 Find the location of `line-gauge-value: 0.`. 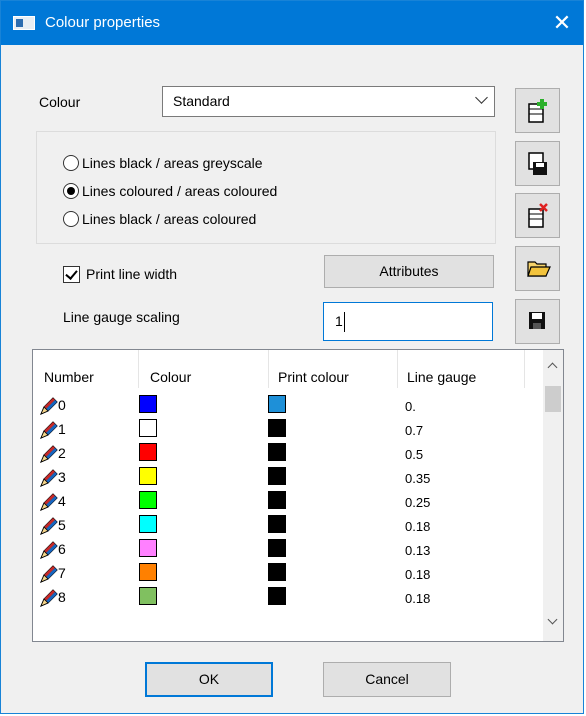

line-gauge-value: 0. is located at coordinates (410, 406).